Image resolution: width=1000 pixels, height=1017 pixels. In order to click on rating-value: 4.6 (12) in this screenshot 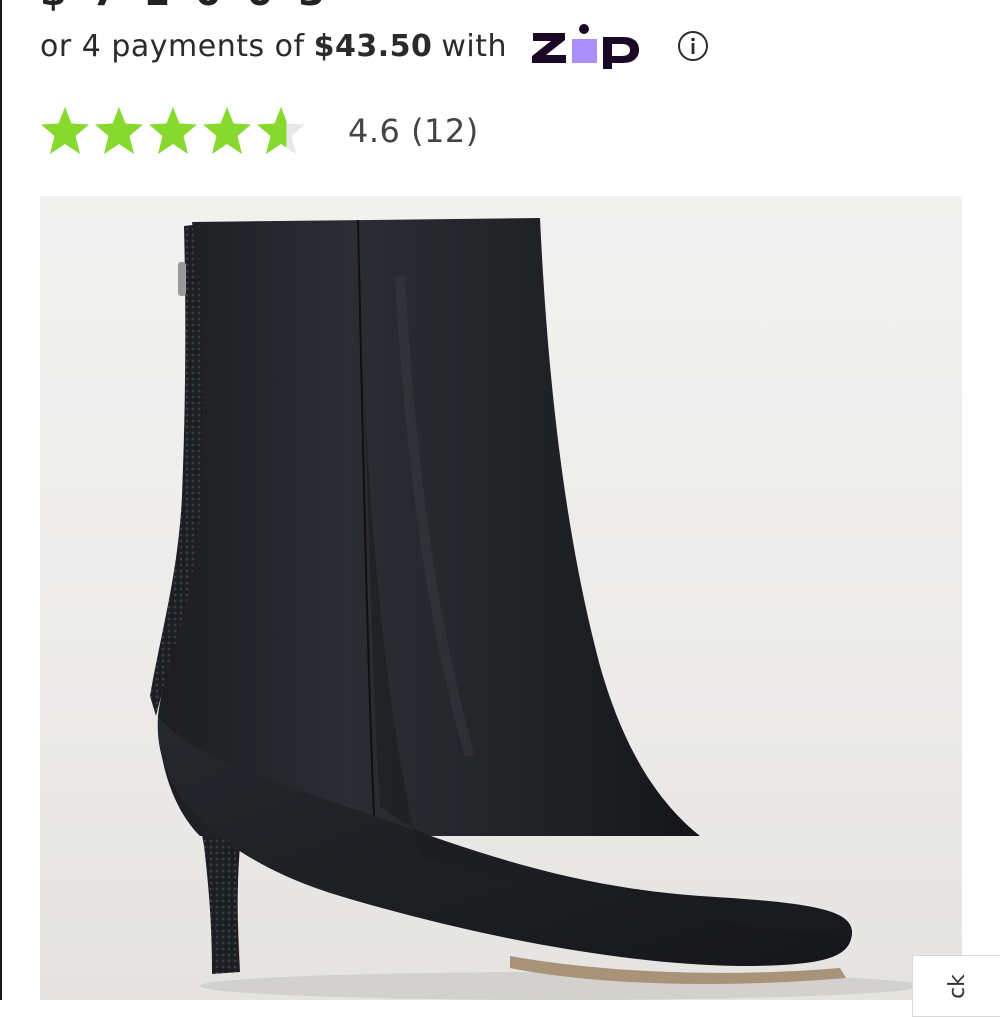, I will do `click(413, 131)`.